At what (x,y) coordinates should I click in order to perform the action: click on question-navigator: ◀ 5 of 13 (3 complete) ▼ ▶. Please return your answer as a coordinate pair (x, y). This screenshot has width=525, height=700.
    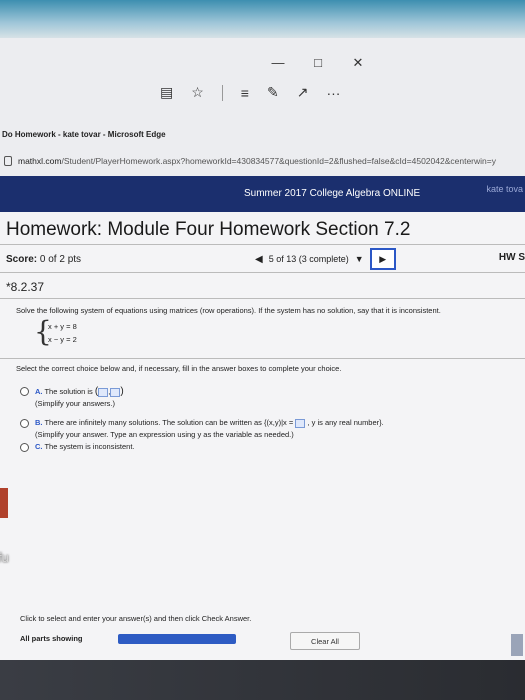
    Looking at the image, I should click on (325, 259).